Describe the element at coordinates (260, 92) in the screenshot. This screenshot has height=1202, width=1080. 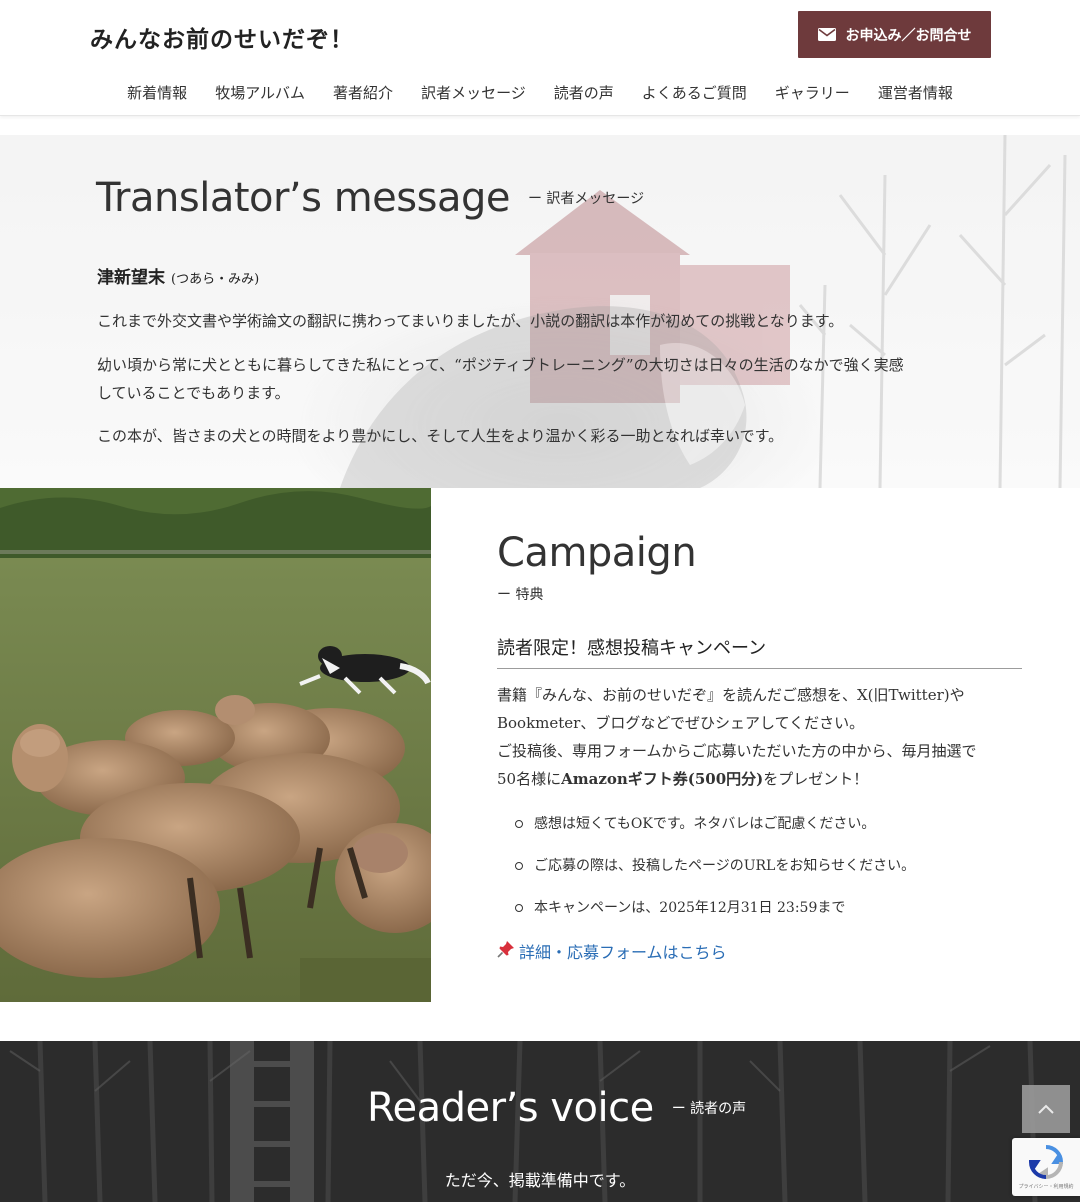
I see `nav-item-album: 牧場アルバム` at that location.